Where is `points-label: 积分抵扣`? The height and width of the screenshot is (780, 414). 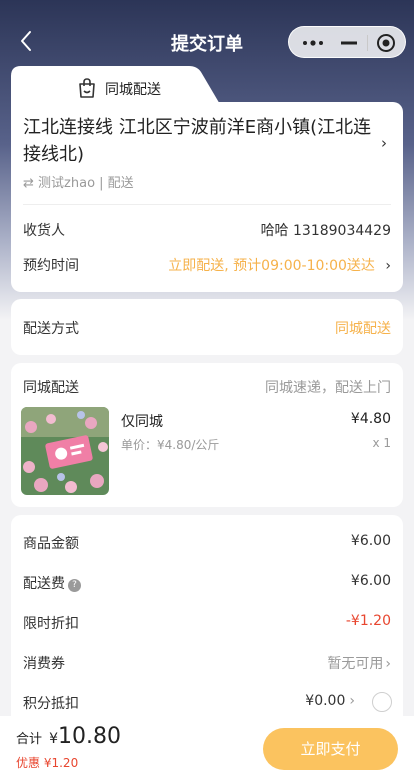
points-label: 积分抵扣 is located at coordinates (51, 704).